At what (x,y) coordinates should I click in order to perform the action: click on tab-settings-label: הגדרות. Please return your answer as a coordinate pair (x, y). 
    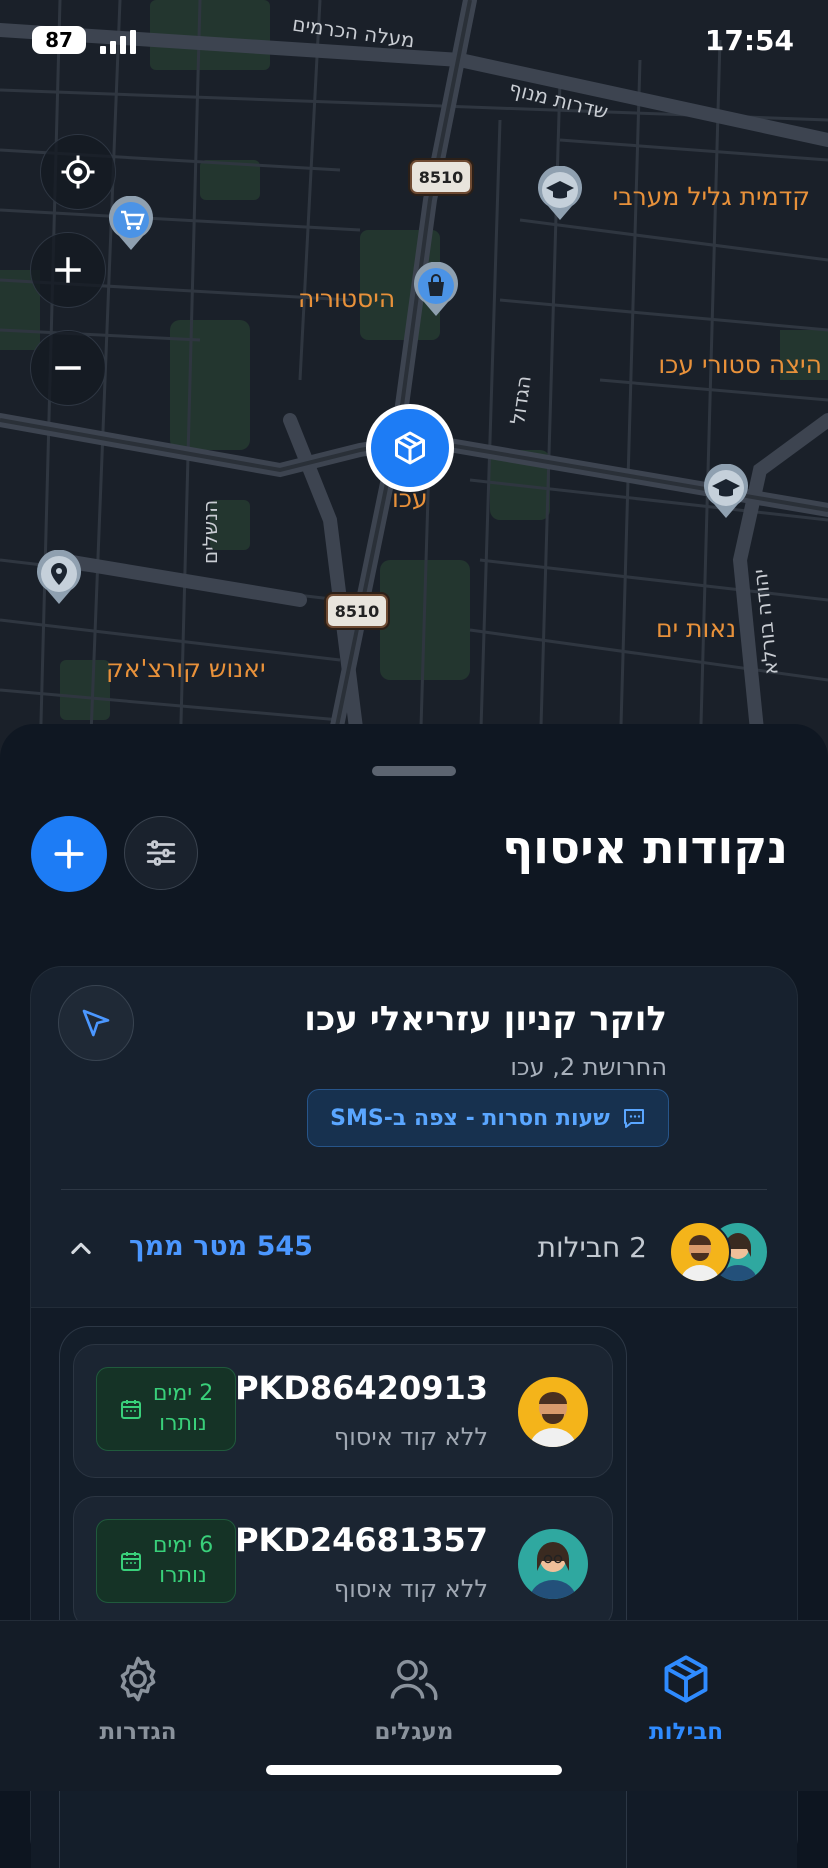
    Looking at the image, I should click on (138, 1732).